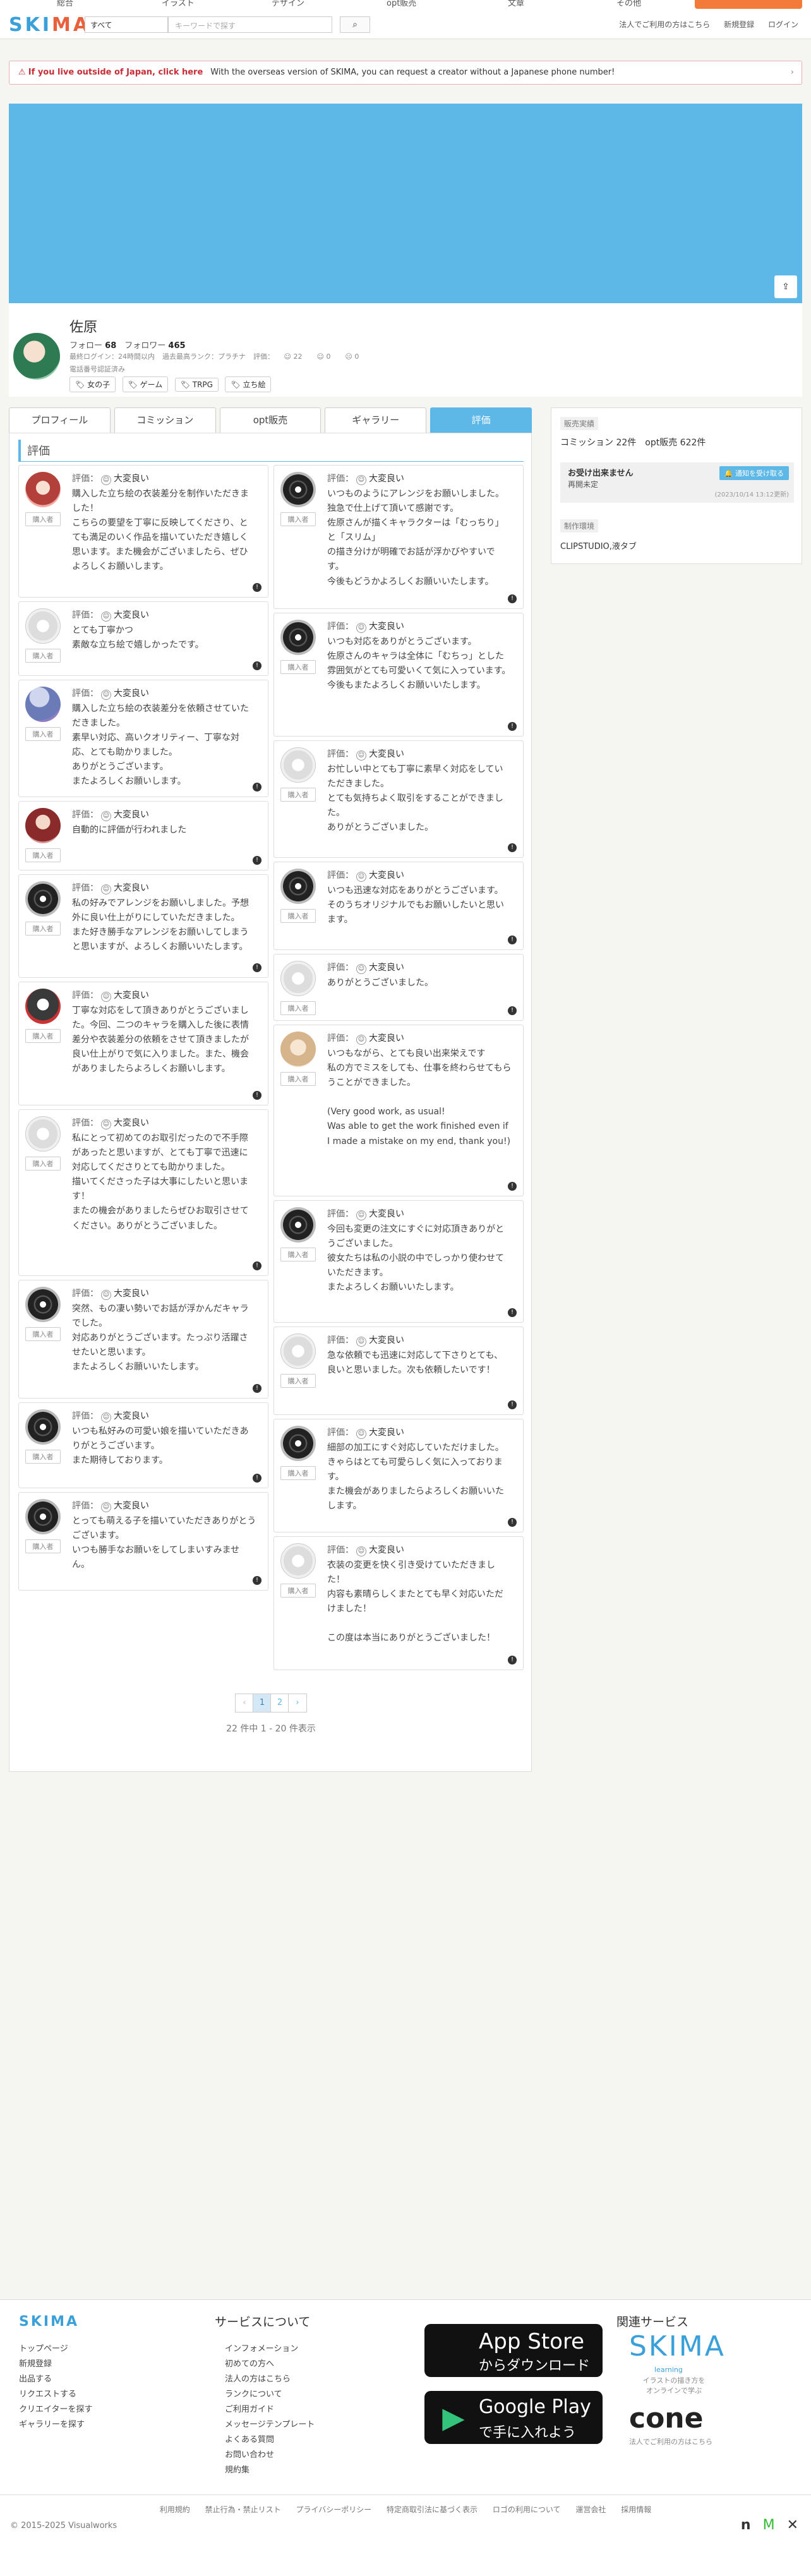 This screenshot has height=2576, width=811. Describe the element at coordinates (270, 2425) in the screenshot. I see `footer-link: メッセージテンプレート` at that location.